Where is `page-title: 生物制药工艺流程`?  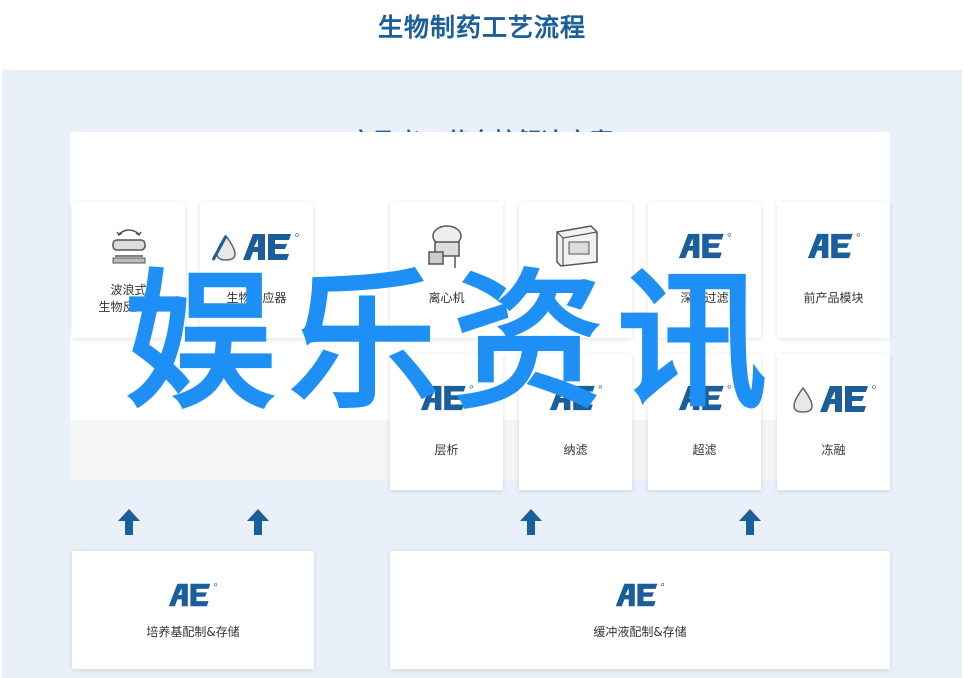 page-title: 生物制药工艺流程 is located at coordinates (481, 27).